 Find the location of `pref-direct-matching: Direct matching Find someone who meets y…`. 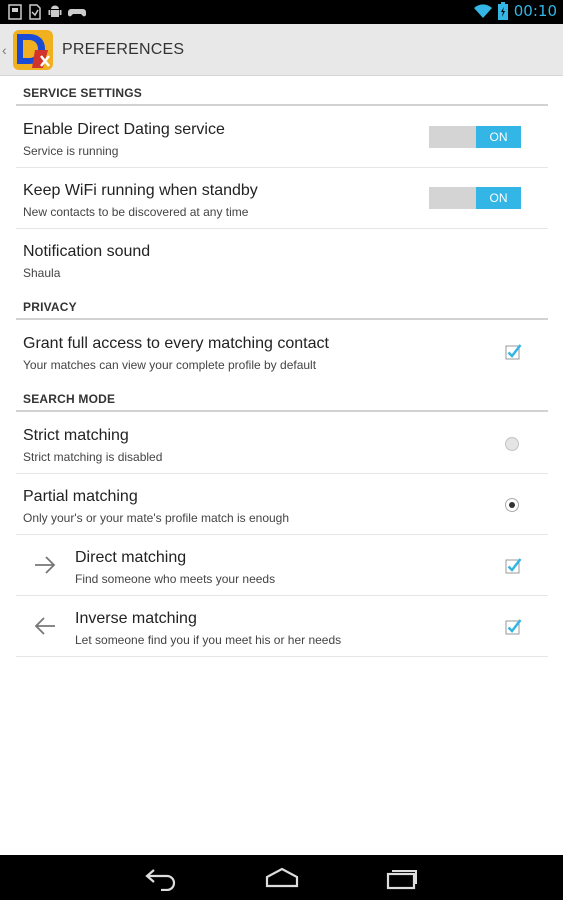

pref-direct-matching: Direct matching Find someone who meets y… is located at coordinates (282, 565).